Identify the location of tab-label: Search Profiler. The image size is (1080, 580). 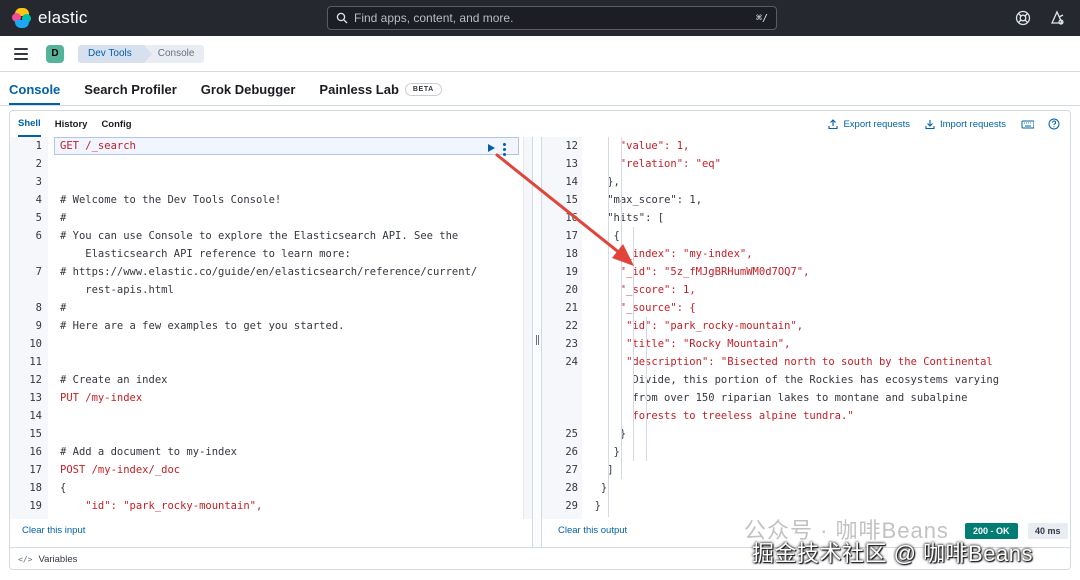
(130, 89).